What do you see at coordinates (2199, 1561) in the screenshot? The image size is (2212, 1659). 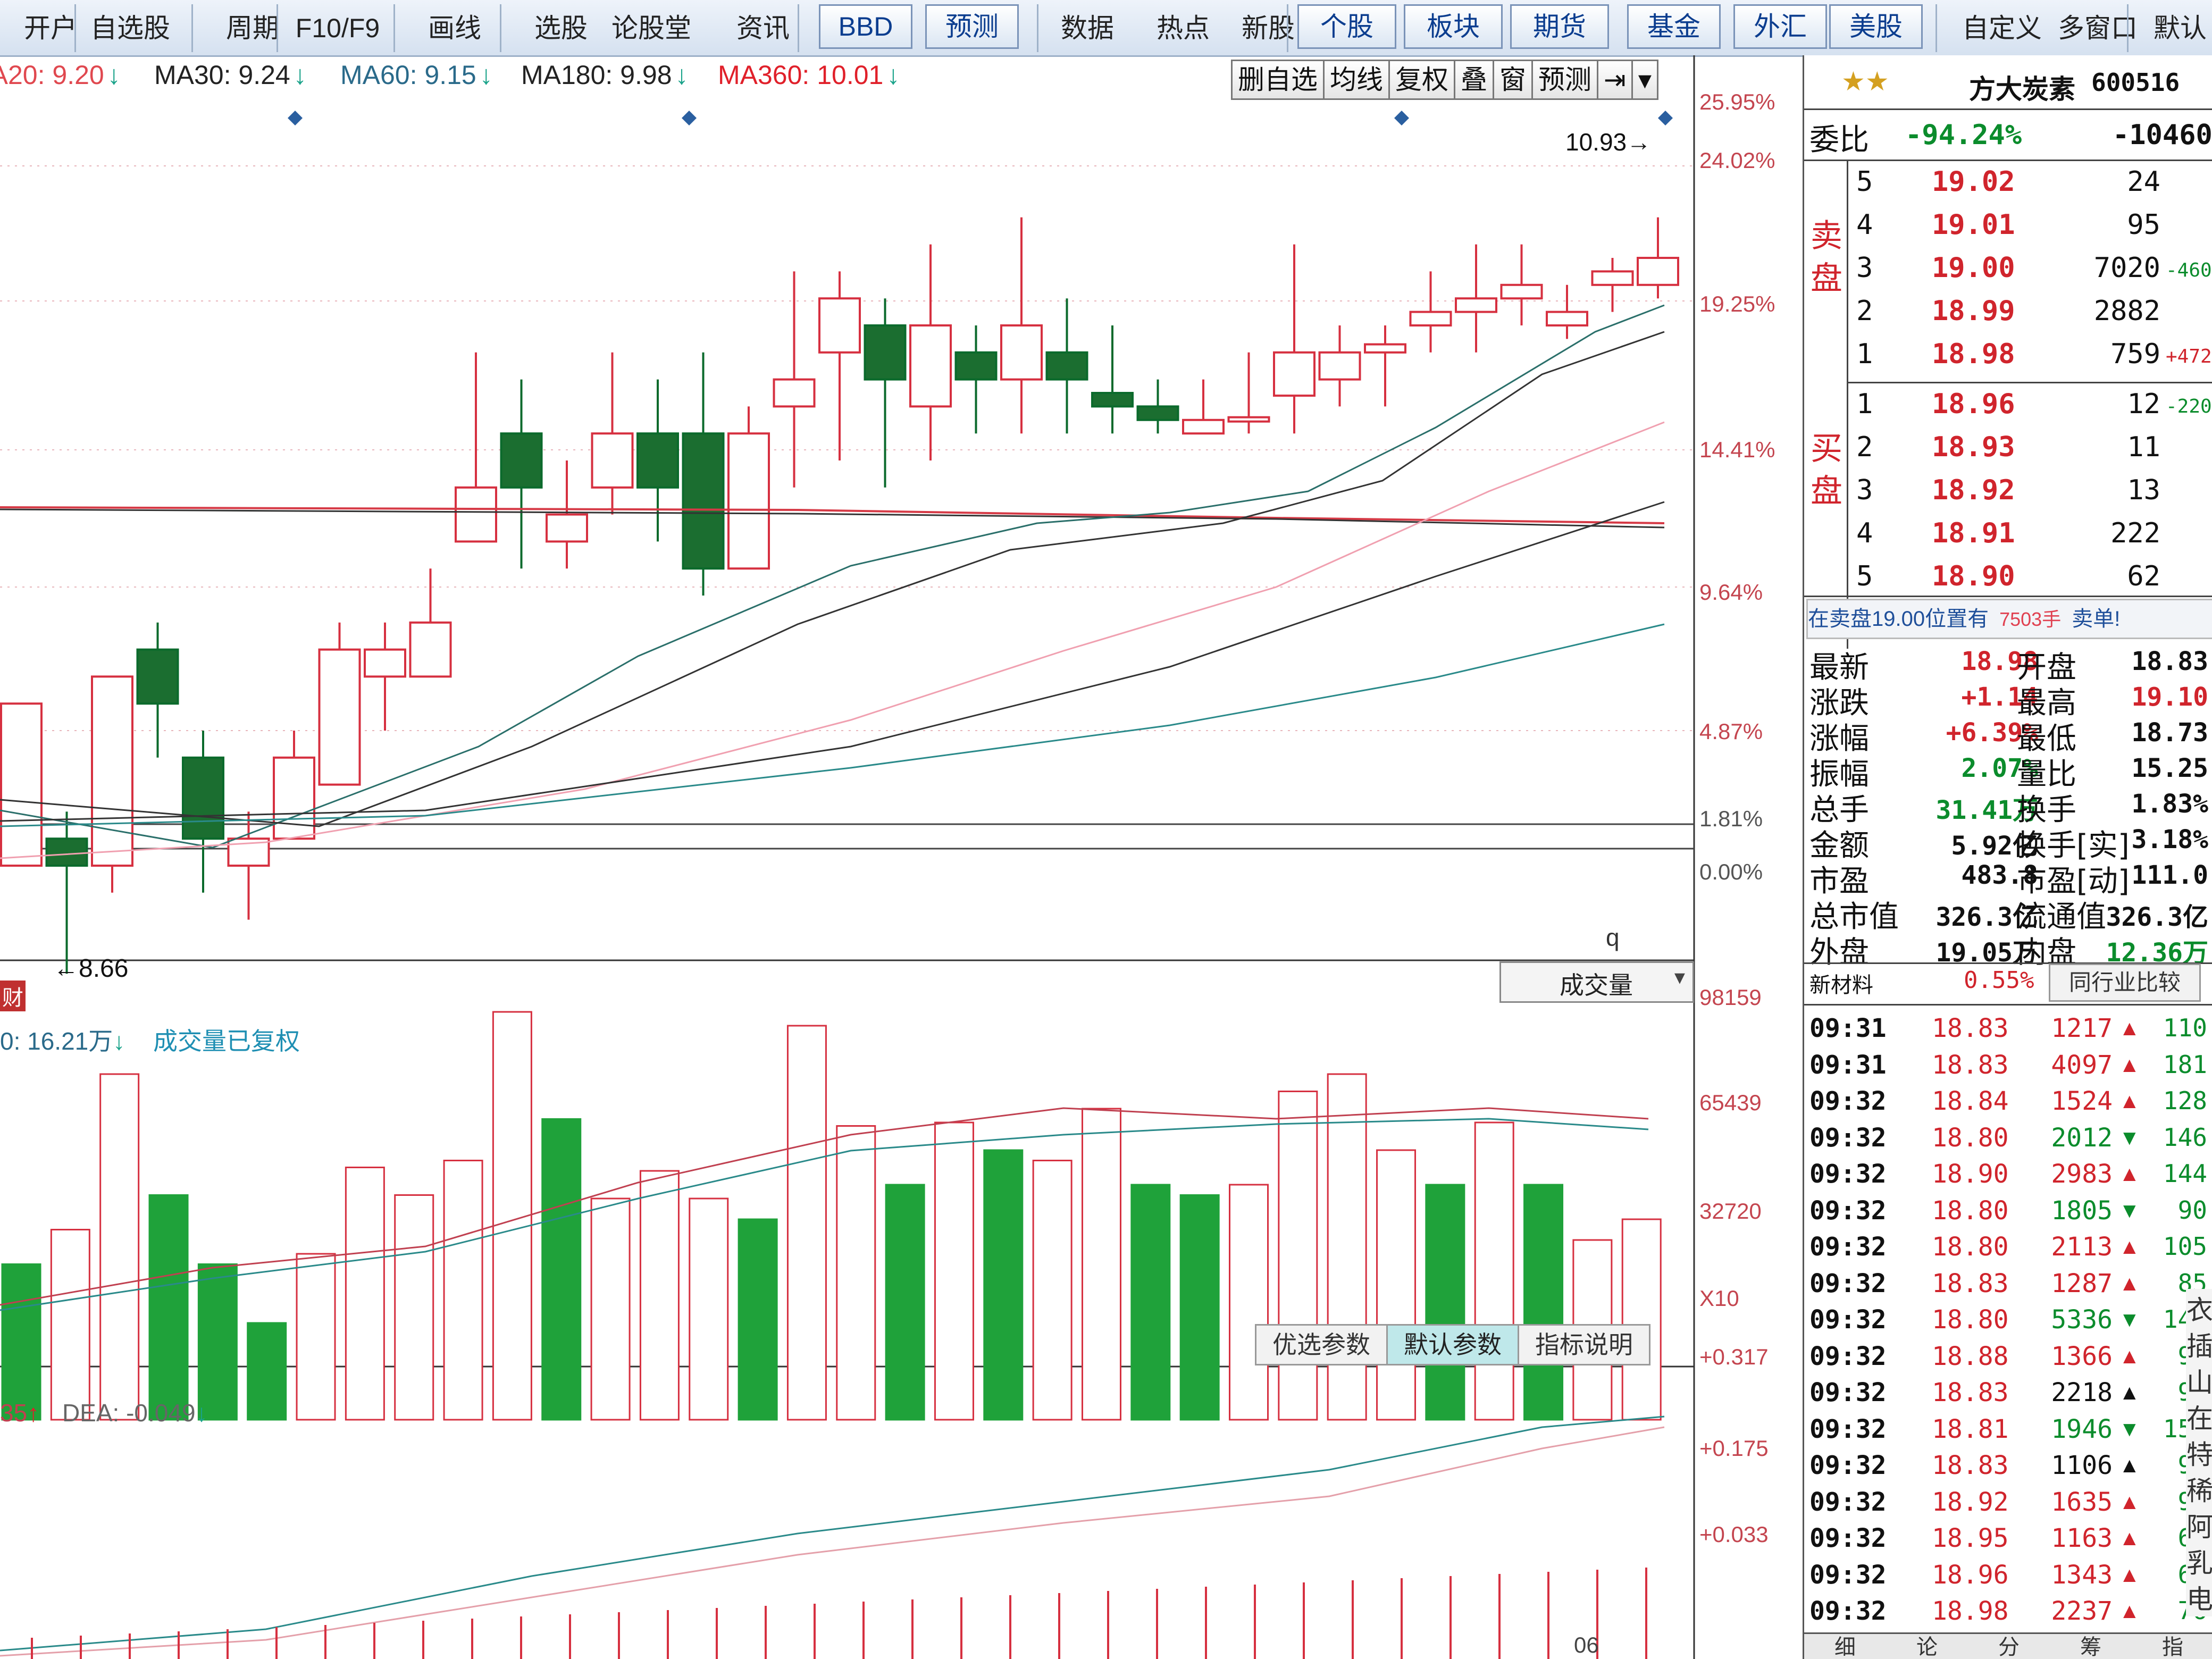 I see `side-glyph: 乳` at bounding box center [2199, 1561].